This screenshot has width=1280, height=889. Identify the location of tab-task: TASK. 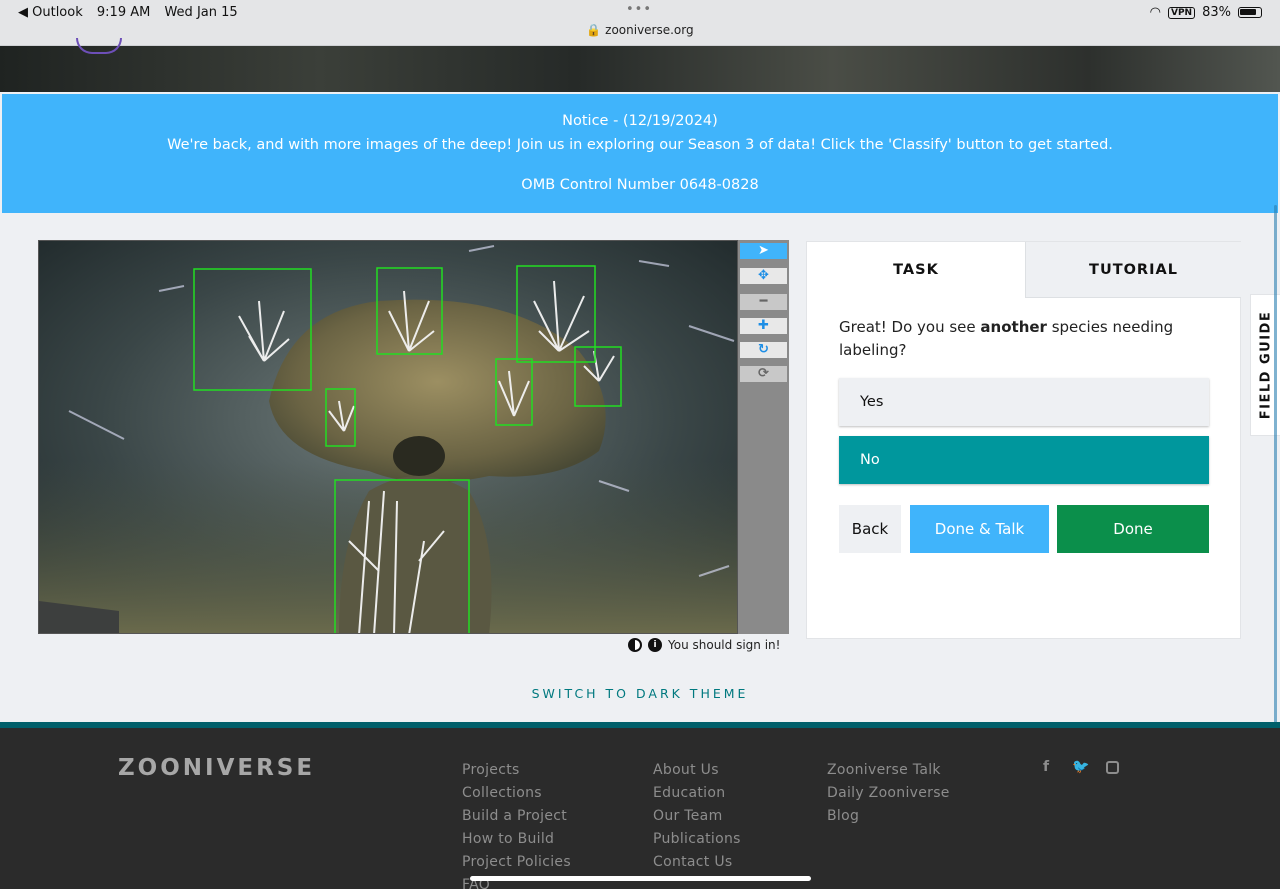
(916, 270).